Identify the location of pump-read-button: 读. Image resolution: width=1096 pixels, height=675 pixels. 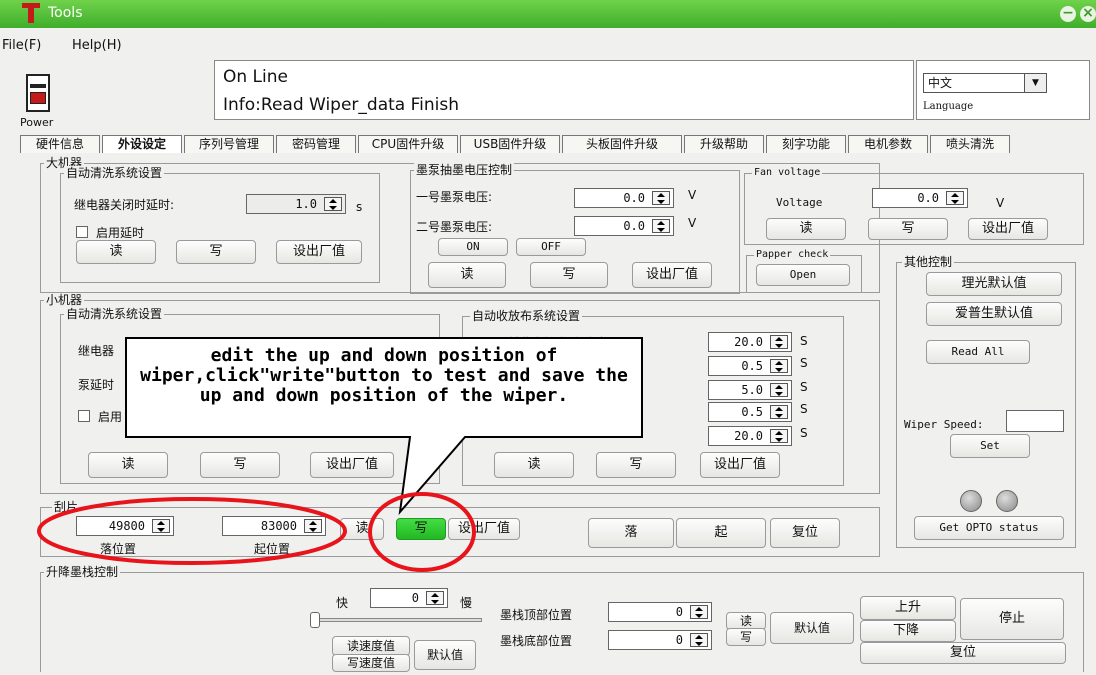
(467, 275).